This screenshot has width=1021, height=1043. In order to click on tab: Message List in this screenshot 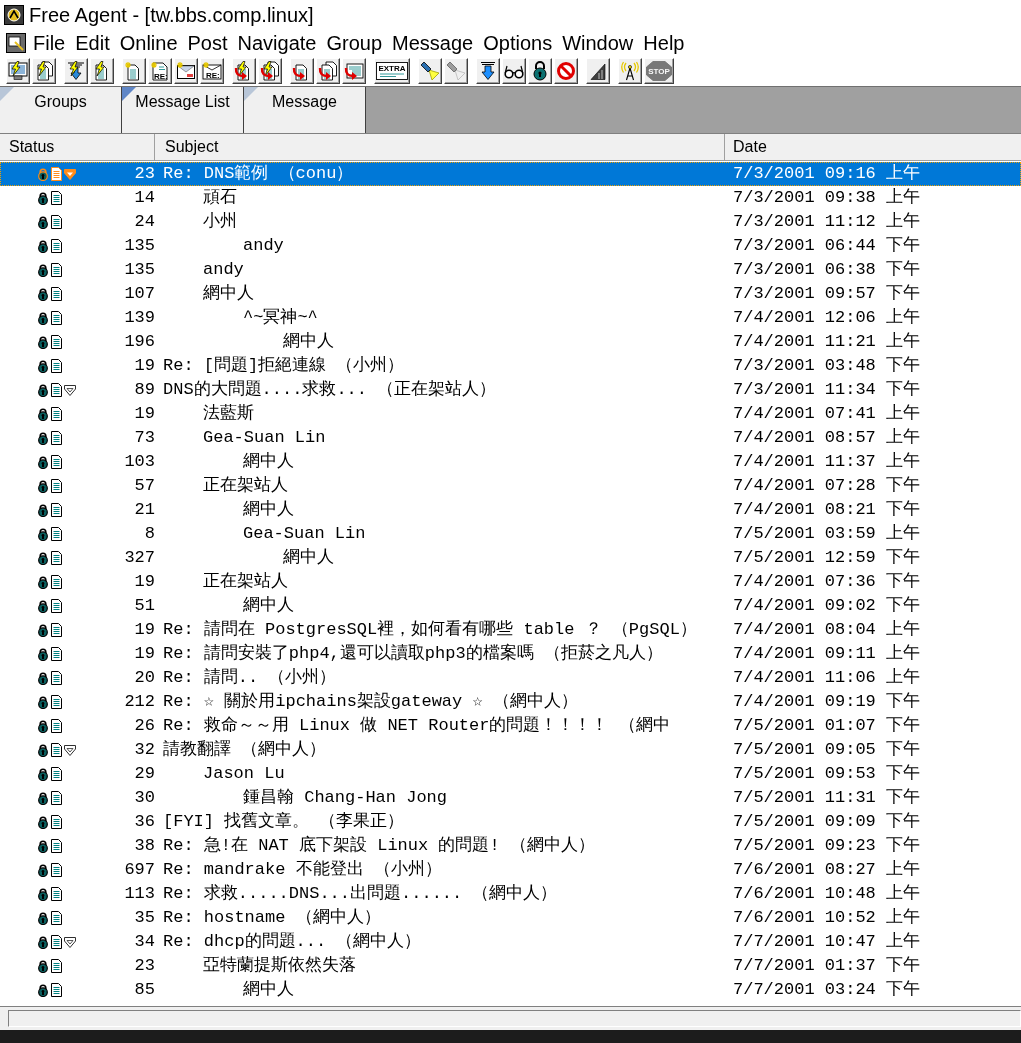, I will do `click(183, 110)`.